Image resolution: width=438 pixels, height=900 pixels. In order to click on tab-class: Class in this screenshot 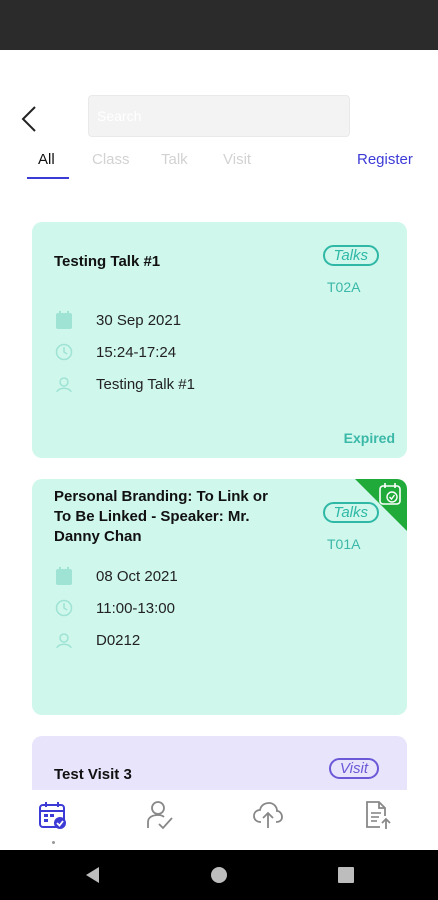, I will do `click(111, 159)`.